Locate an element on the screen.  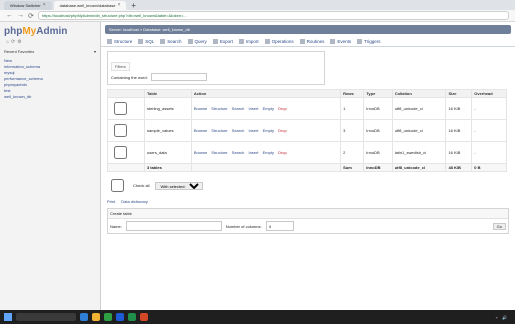
volume-icon: 🔊 is located at coordinates (504, 317).